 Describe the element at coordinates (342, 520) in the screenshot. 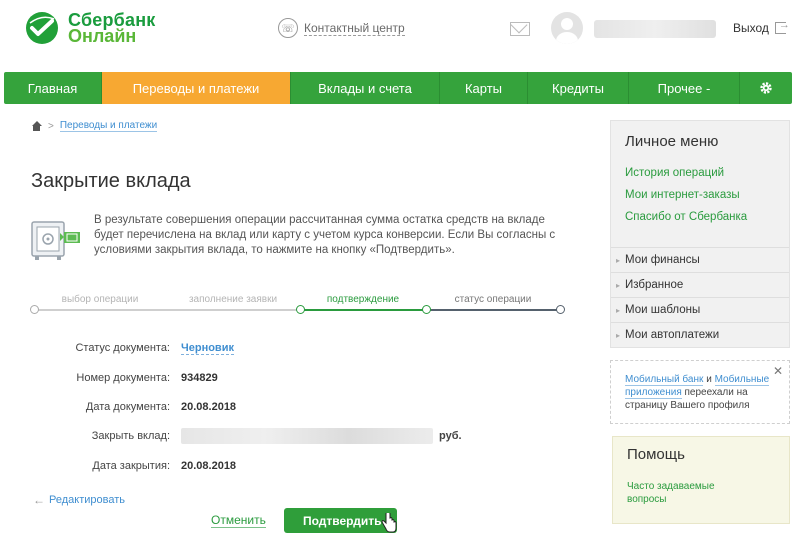

I see `confirm-label: Подтвердить` at that location.